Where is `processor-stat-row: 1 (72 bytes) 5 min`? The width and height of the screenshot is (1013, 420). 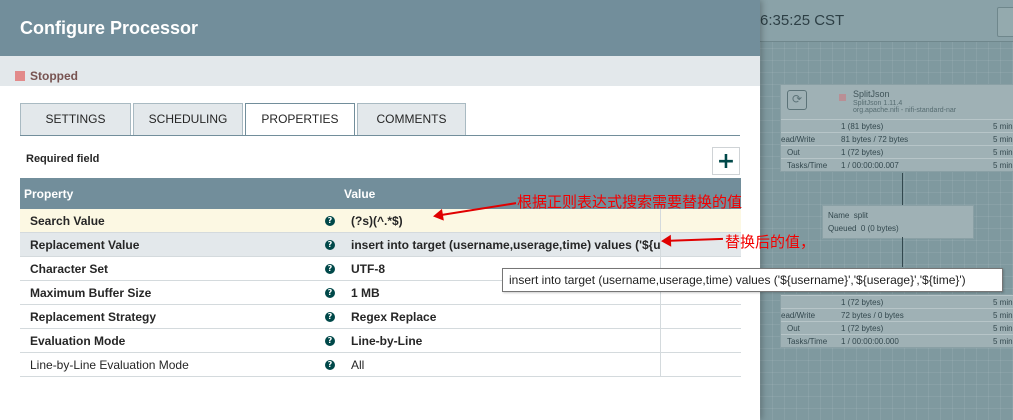 processor-stat-row: 1 (72 bytes) 5 min is located at coordinates (897, 301).